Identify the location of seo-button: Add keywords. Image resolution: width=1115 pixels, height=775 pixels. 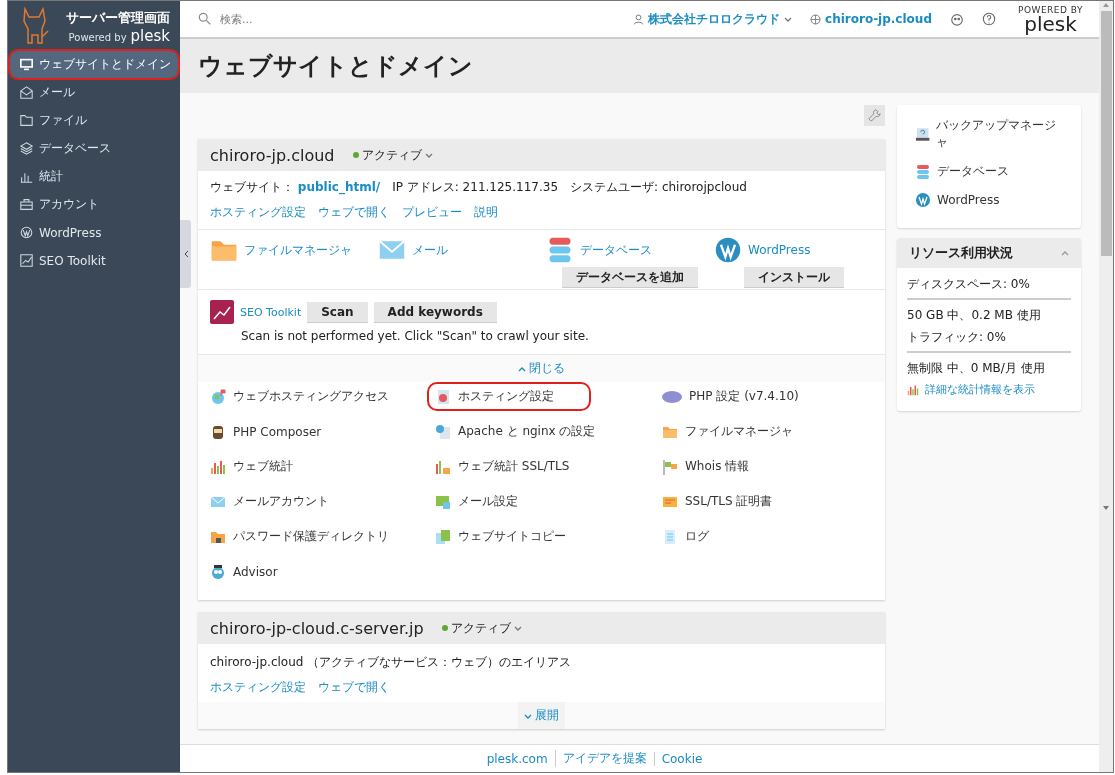
(435, 312).